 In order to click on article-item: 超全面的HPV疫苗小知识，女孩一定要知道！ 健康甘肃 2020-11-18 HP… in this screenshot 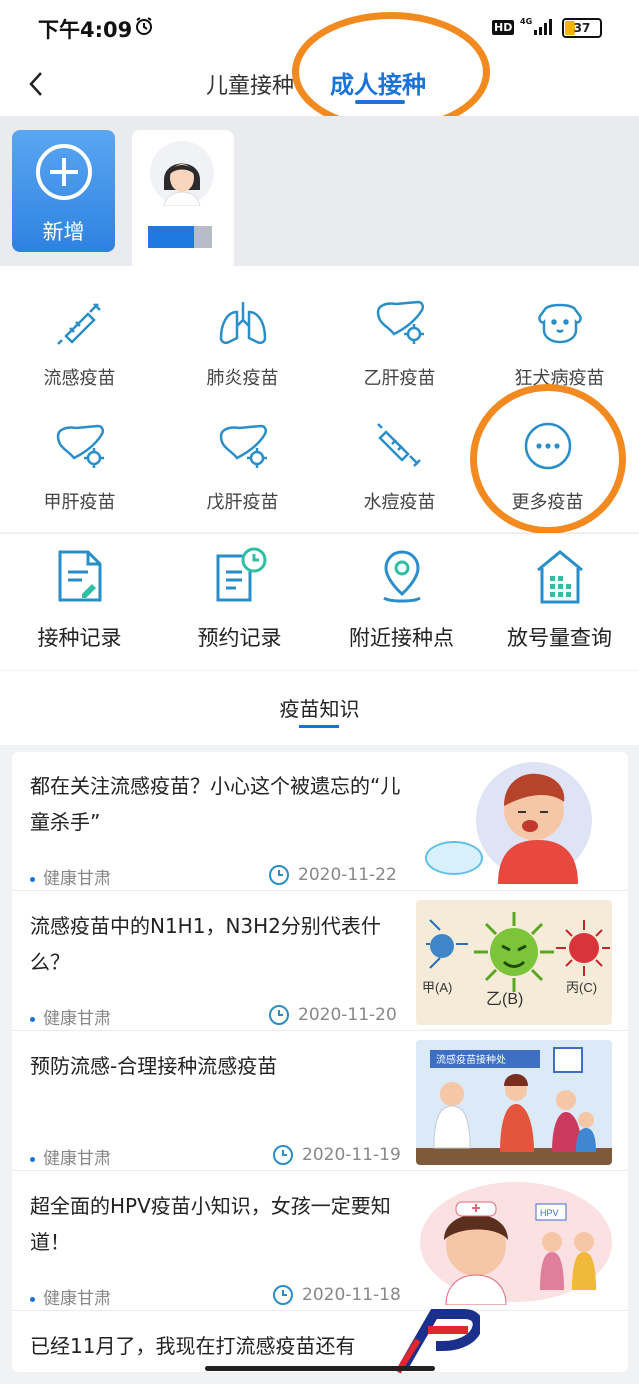, I will do `click(320, 1241)`.